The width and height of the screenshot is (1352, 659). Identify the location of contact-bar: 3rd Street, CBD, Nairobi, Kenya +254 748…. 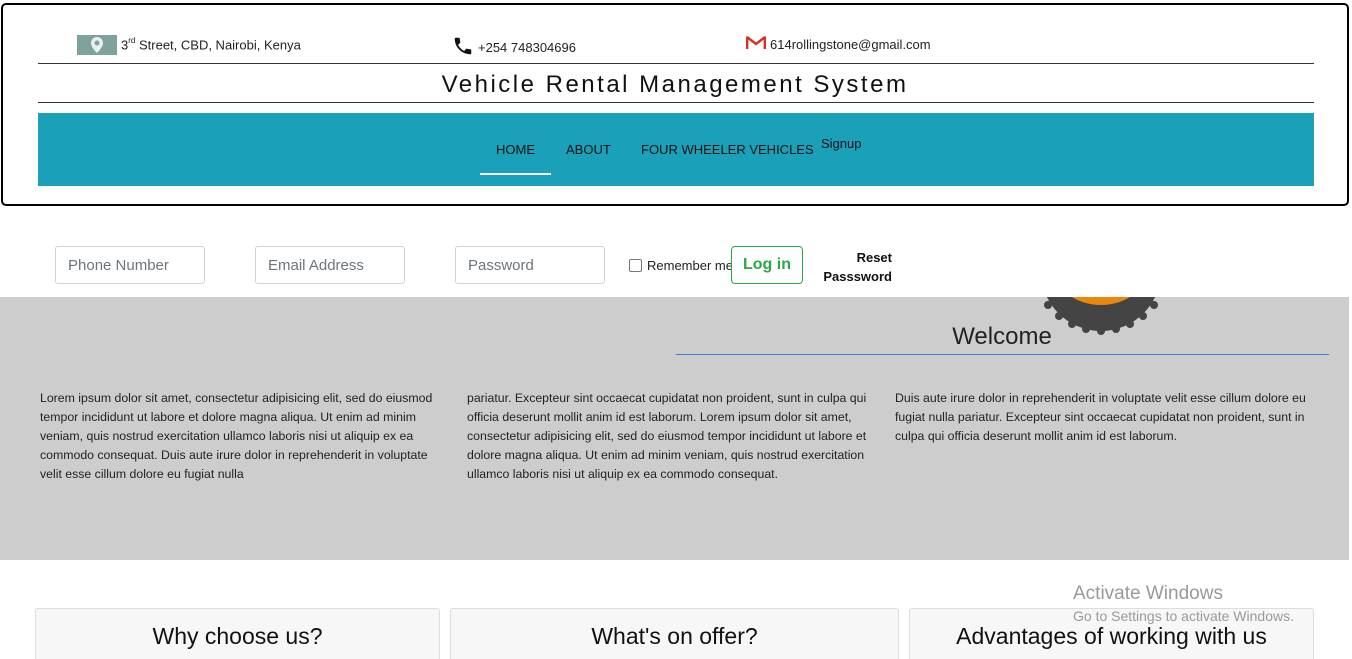
(675, 35).